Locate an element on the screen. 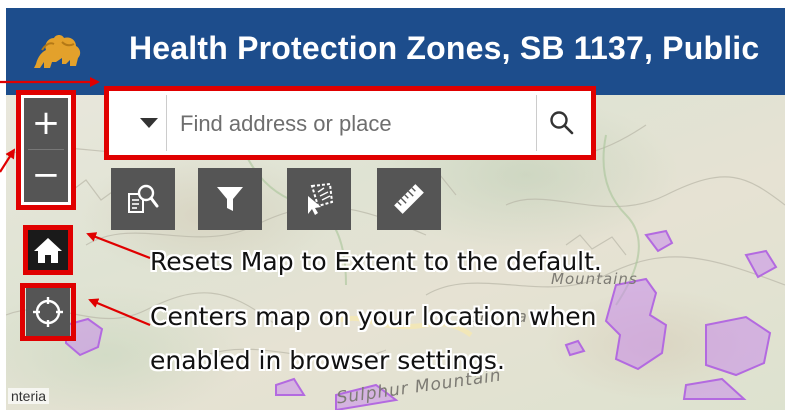  home-highlight-box is located at coordinates (48, 250).